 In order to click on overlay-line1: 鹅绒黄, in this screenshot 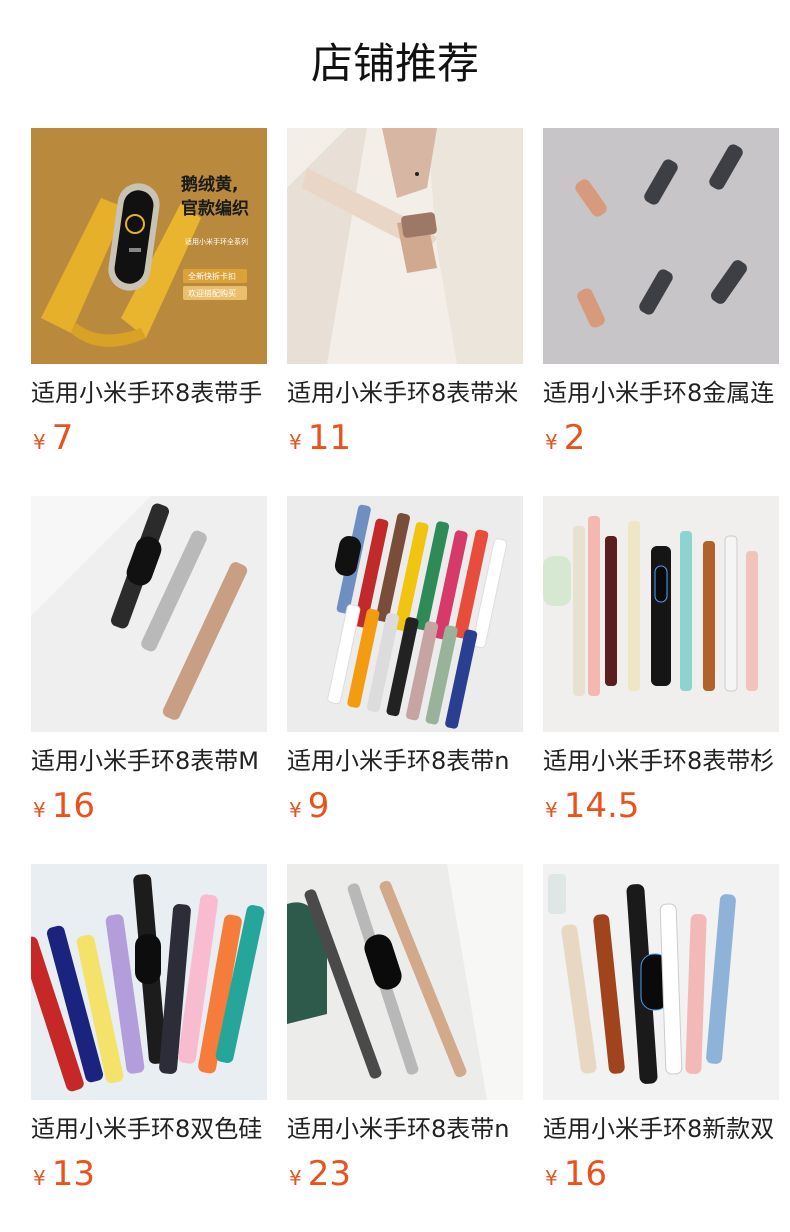, I will do `click(209, 184)`.